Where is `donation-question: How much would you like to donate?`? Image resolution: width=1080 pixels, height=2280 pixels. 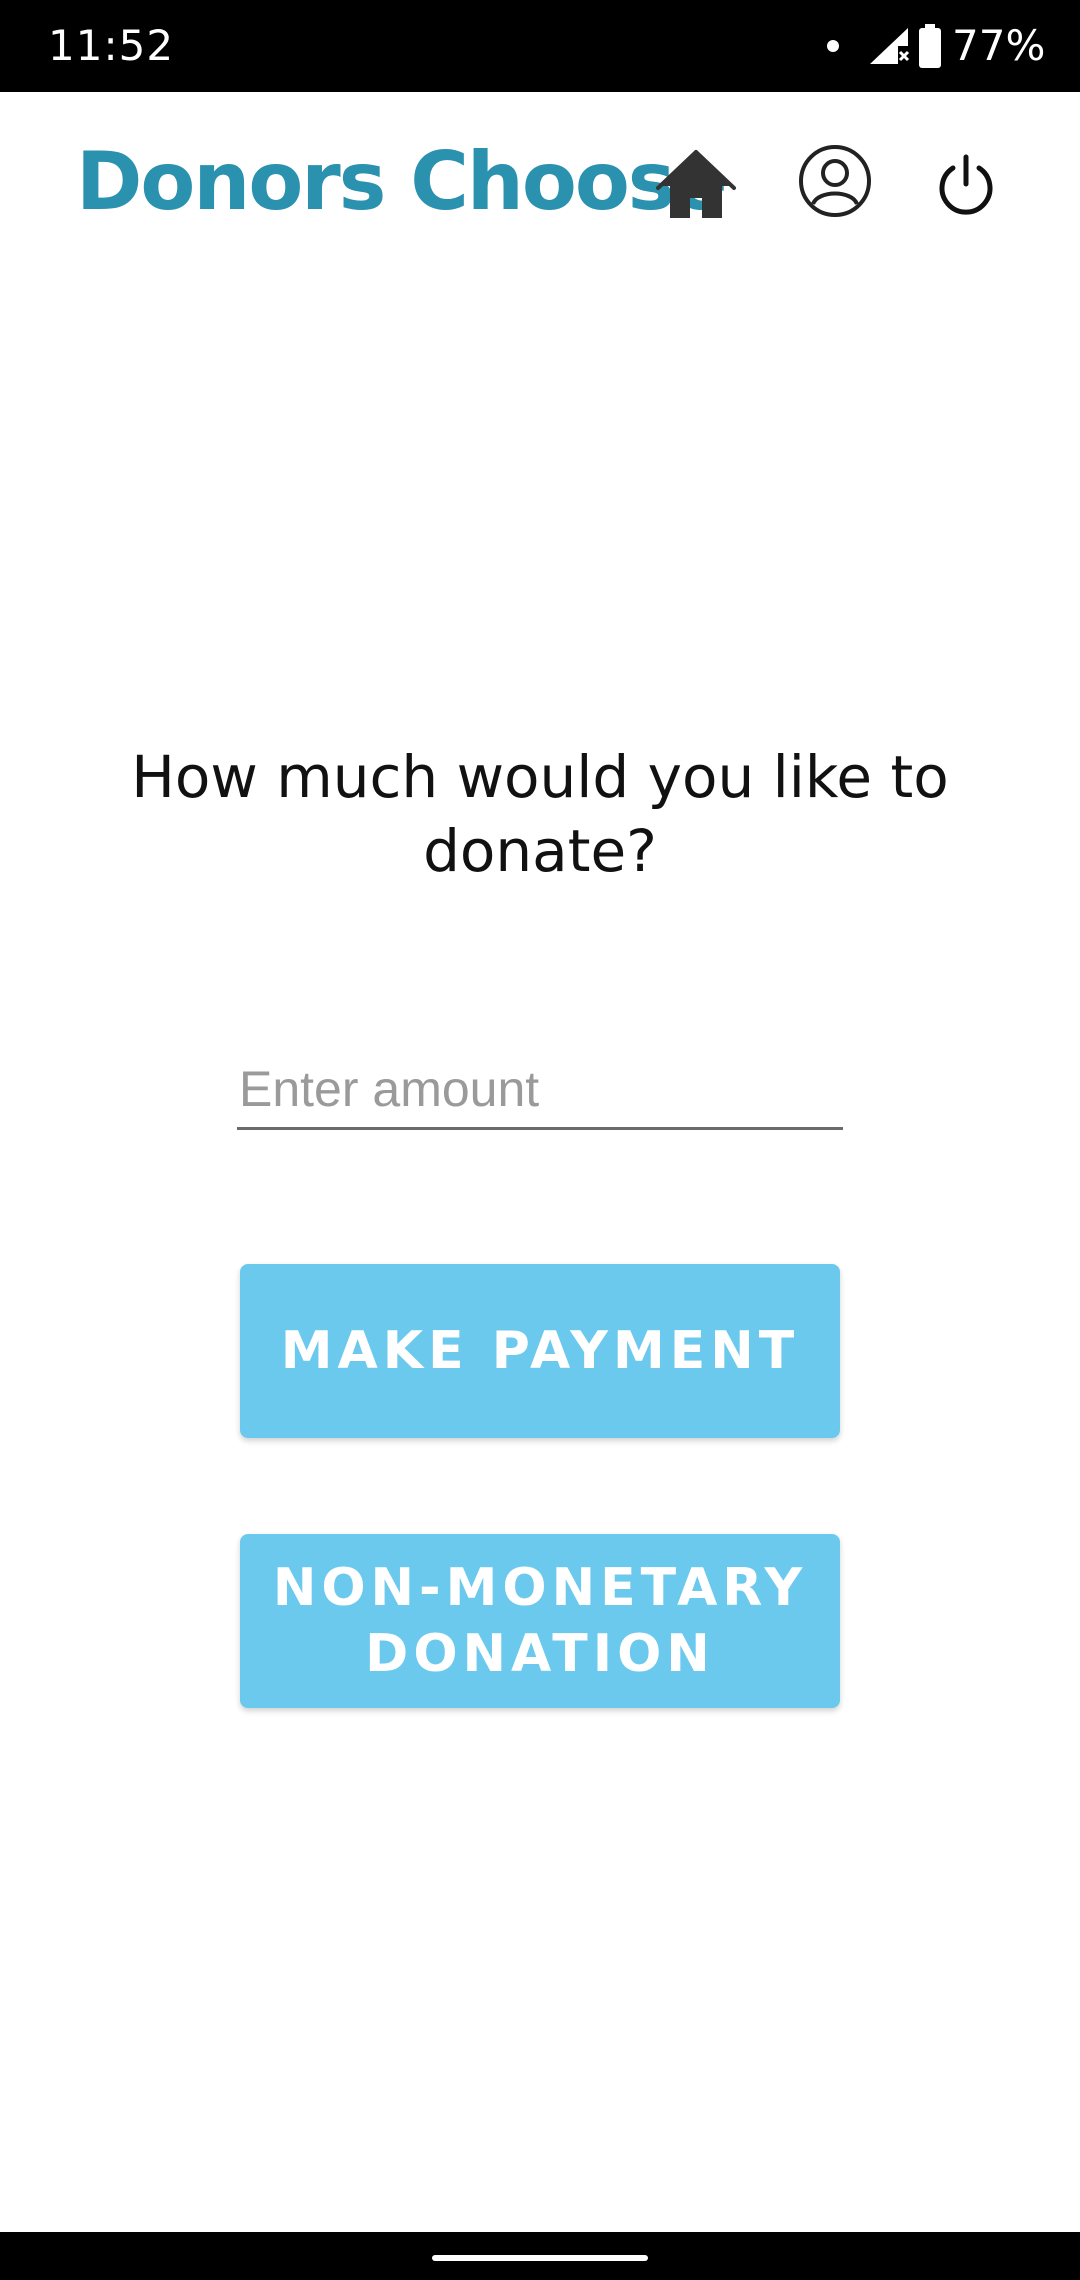 donation-question: How much would you like to donate? is located at coordinates (540, 814).